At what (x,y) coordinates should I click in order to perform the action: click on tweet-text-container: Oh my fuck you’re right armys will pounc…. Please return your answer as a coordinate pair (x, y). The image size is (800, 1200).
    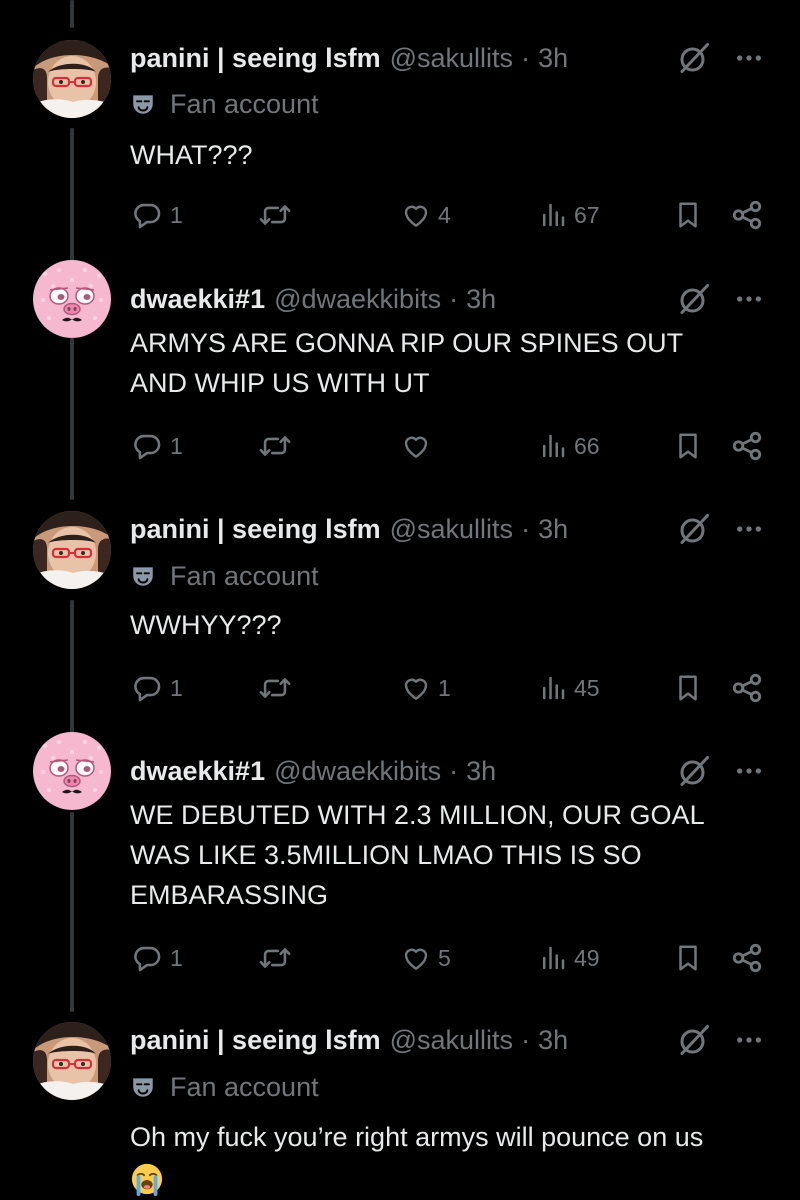
    Looking at the image, I should click on (455, 1157).